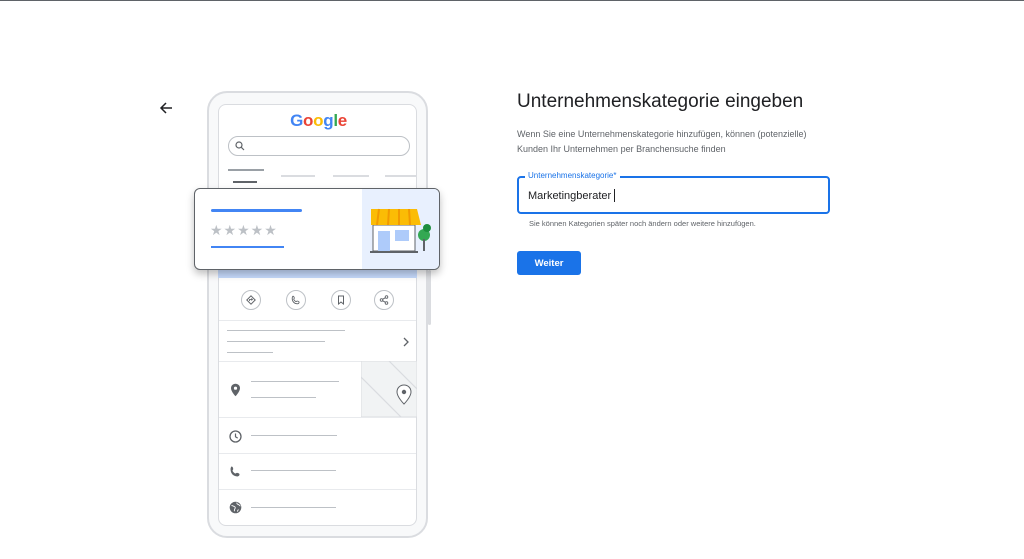 This screenshot has height=559, width=1024. I want to click on search-icon, so click(240, 146).